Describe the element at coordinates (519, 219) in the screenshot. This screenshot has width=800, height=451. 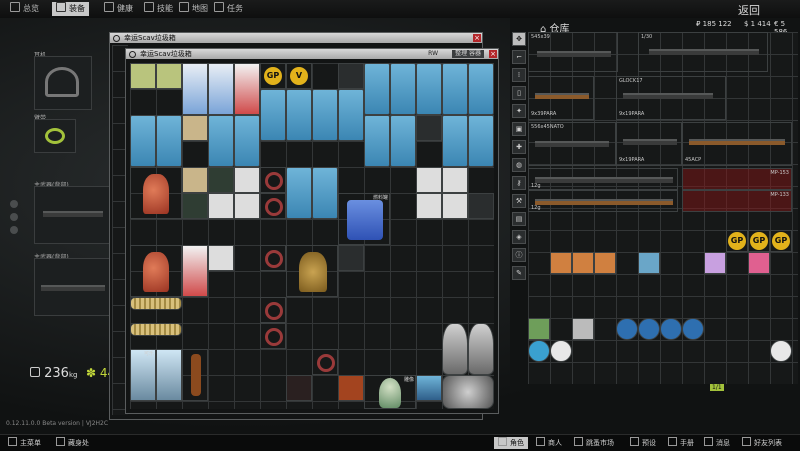
I see `filter-containers-button: ▤` at that location.